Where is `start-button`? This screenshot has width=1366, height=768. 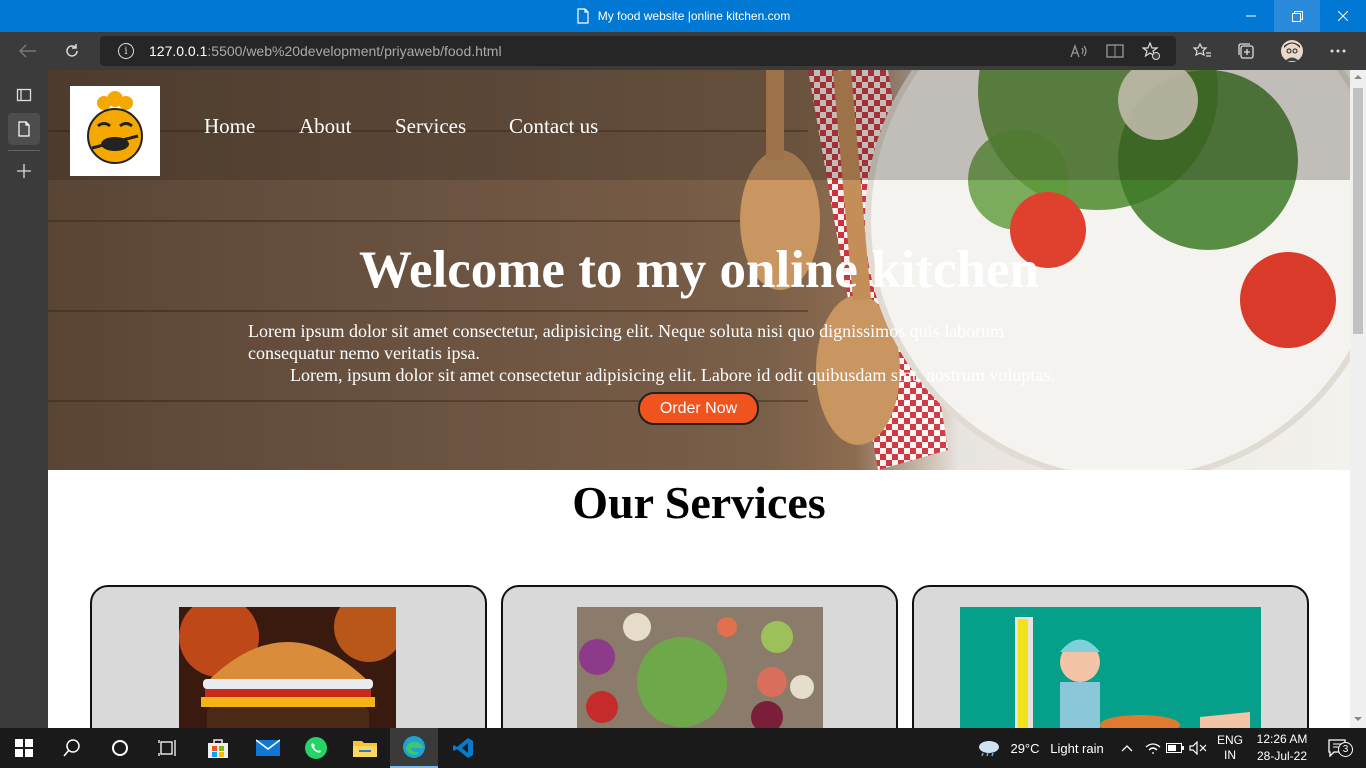 start-button is located at coordinates (24, 748).